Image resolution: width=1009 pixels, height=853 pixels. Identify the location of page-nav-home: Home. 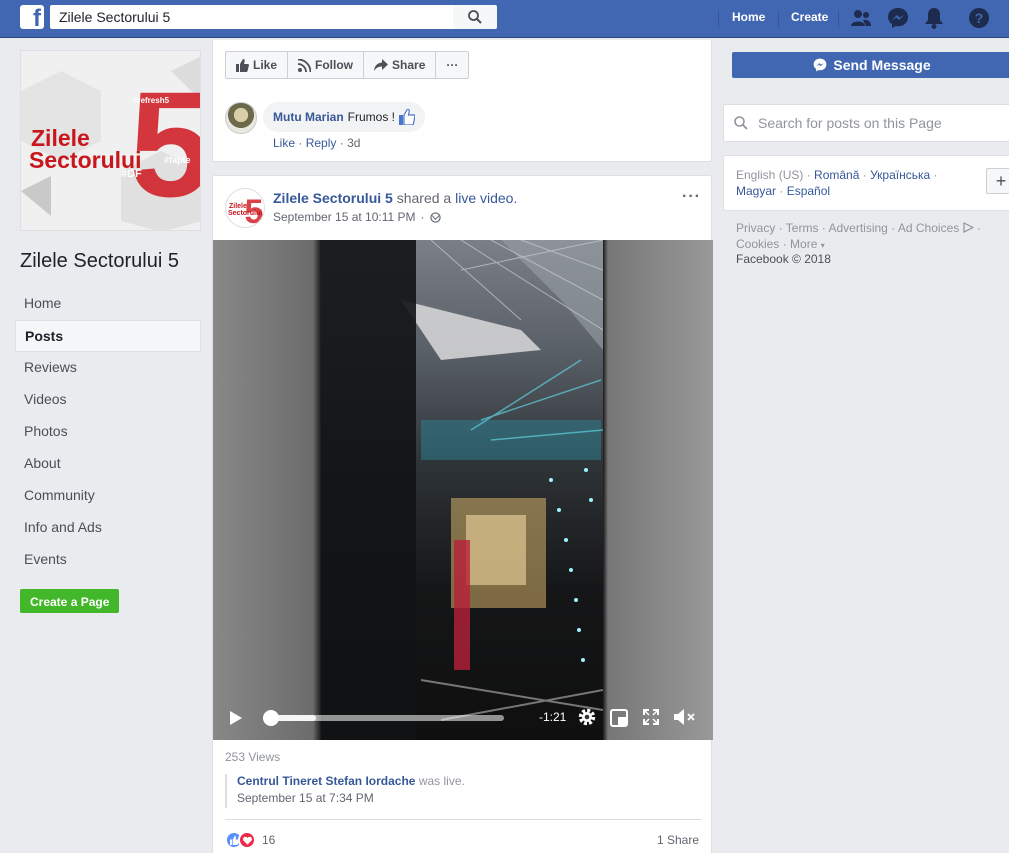
(108, 304).